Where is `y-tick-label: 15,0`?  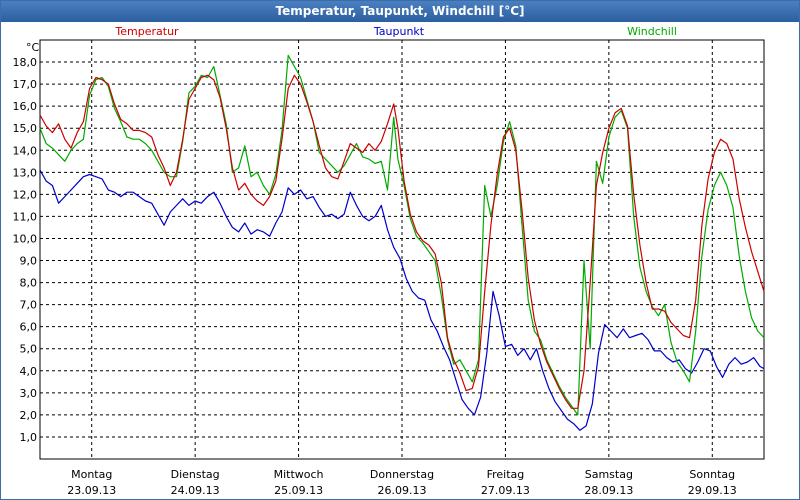
y-tick-label: 15,0 is located at coordinates (25, 128).